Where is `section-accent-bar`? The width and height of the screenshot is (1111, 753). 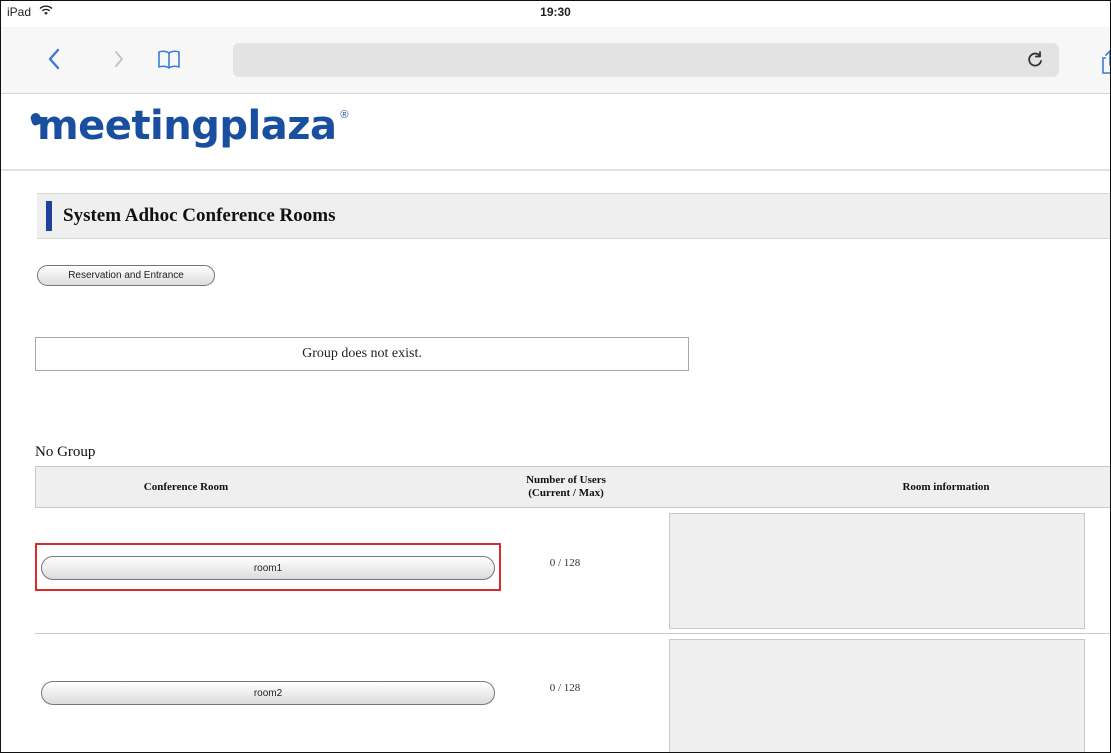
section-accent-bar is located at coordinates (49, 216).